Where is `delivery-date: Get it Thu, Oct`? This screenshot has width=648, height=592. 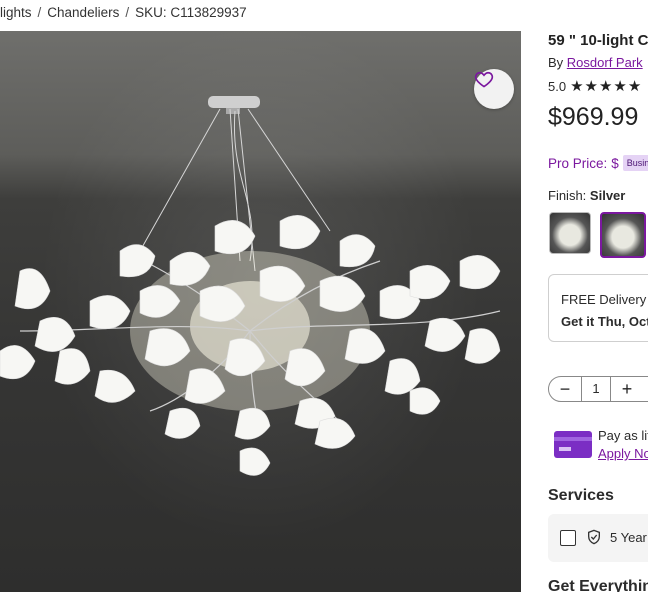
delivery-date: Get it Thu, Oct is located at coordinates (604, 321).